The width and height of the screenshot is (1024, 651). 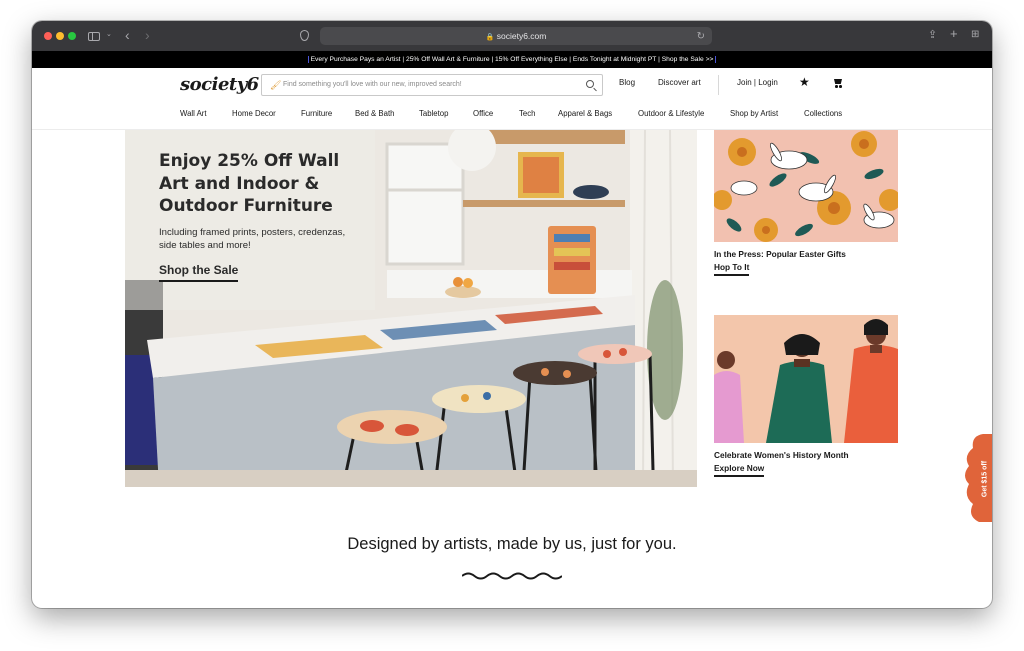 I want to click on nav-home-decor: Home Decor, so click(x=254, y=113).